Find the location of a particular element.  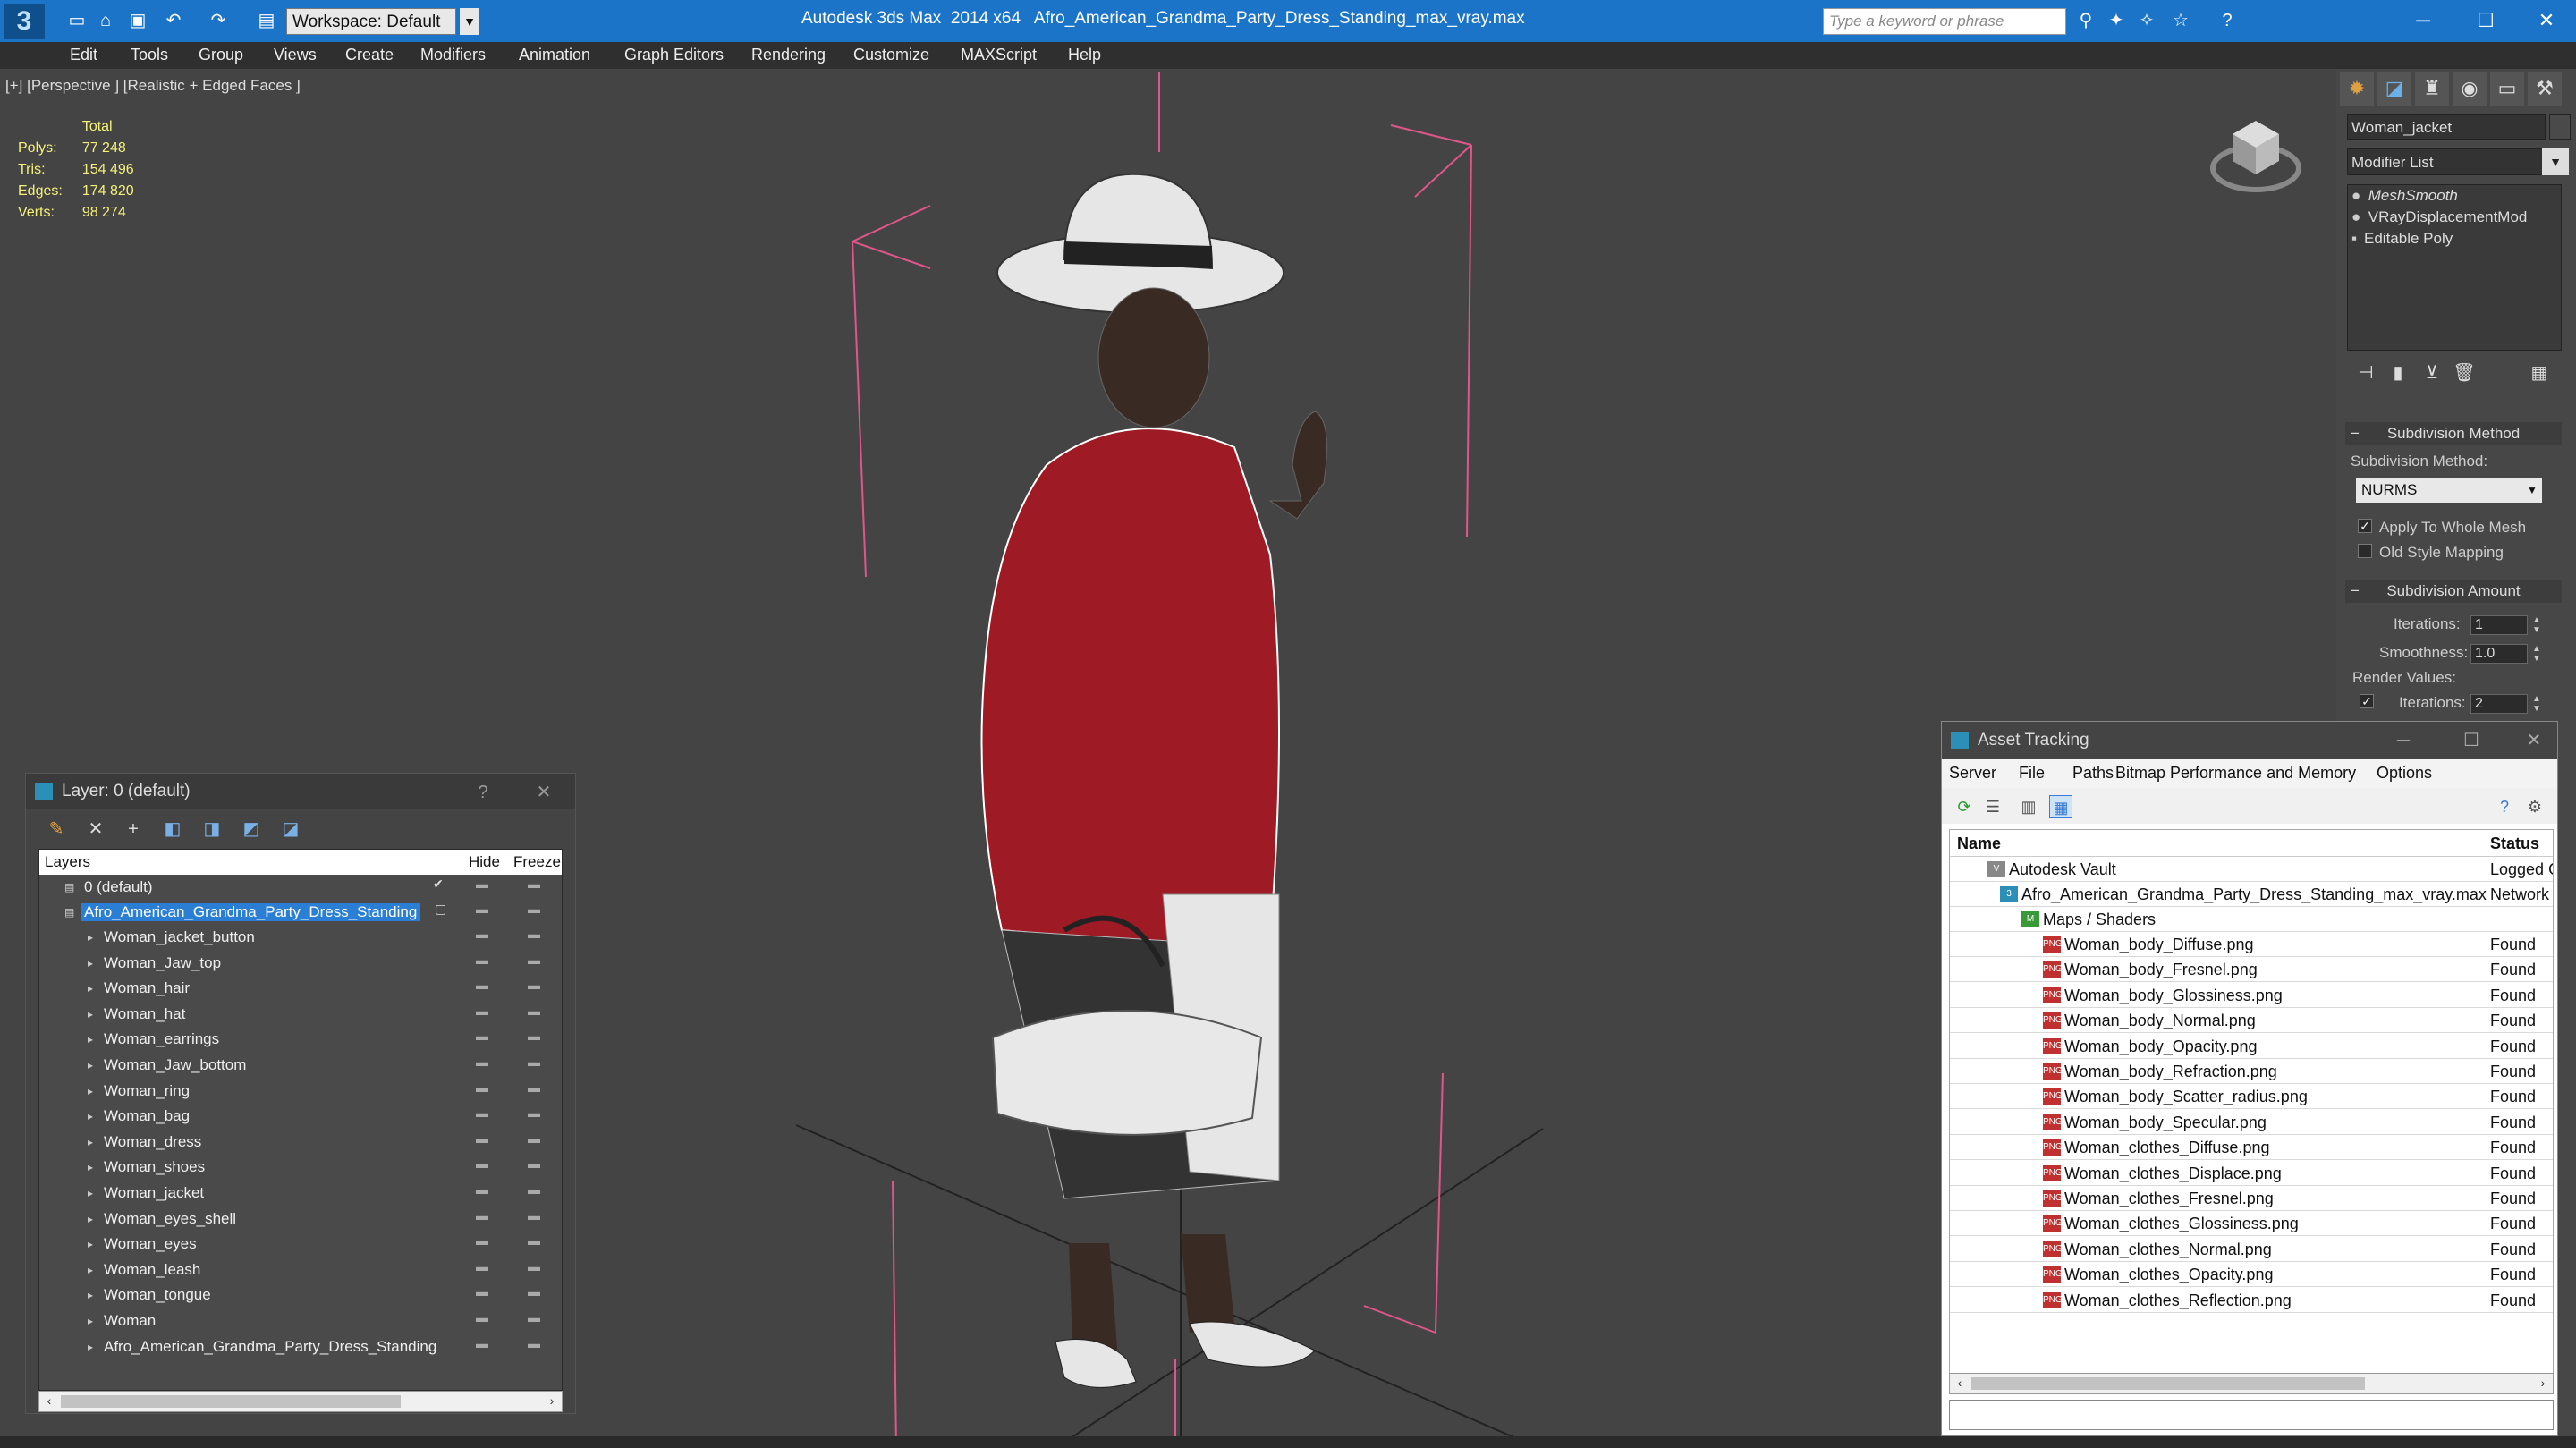

thumbnail-view-icon: ▥ is located at coordinates (2028, 806).